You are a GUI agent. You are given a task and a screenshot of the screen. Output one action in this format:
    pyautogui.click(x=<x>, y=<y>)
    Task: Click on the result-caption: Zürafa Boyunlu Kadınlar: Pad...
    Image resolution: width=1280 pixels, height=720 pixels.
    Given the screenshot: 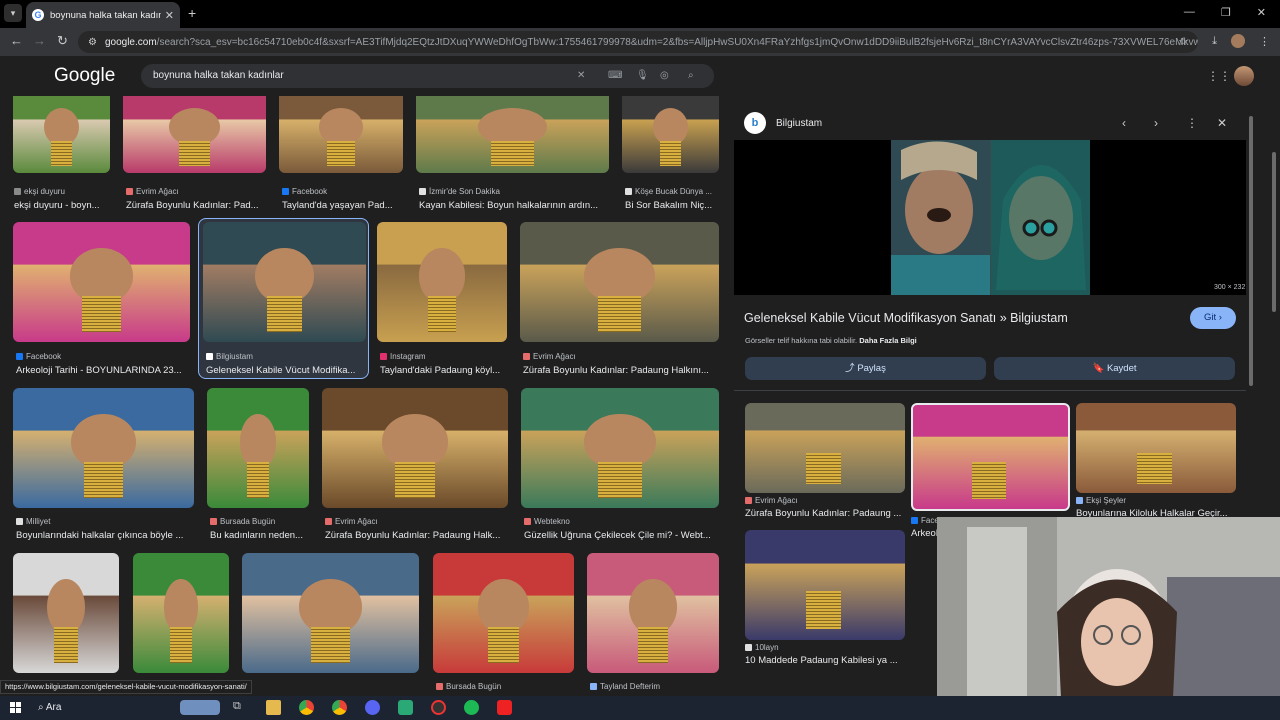 What is the action you would take?
    pyautogui.click(x=199, y=205)
    